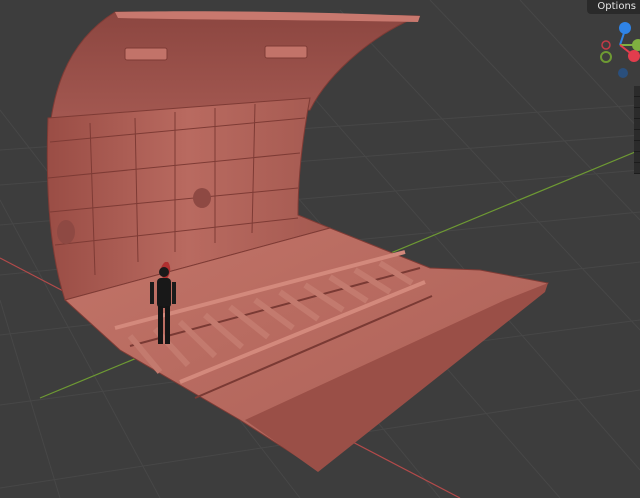 This screenshot has width=640, height=498. What do you see at coordinates (620, 50) in the screenshot?
I see `navigation-gizmo` at bounding box center [620, 50].